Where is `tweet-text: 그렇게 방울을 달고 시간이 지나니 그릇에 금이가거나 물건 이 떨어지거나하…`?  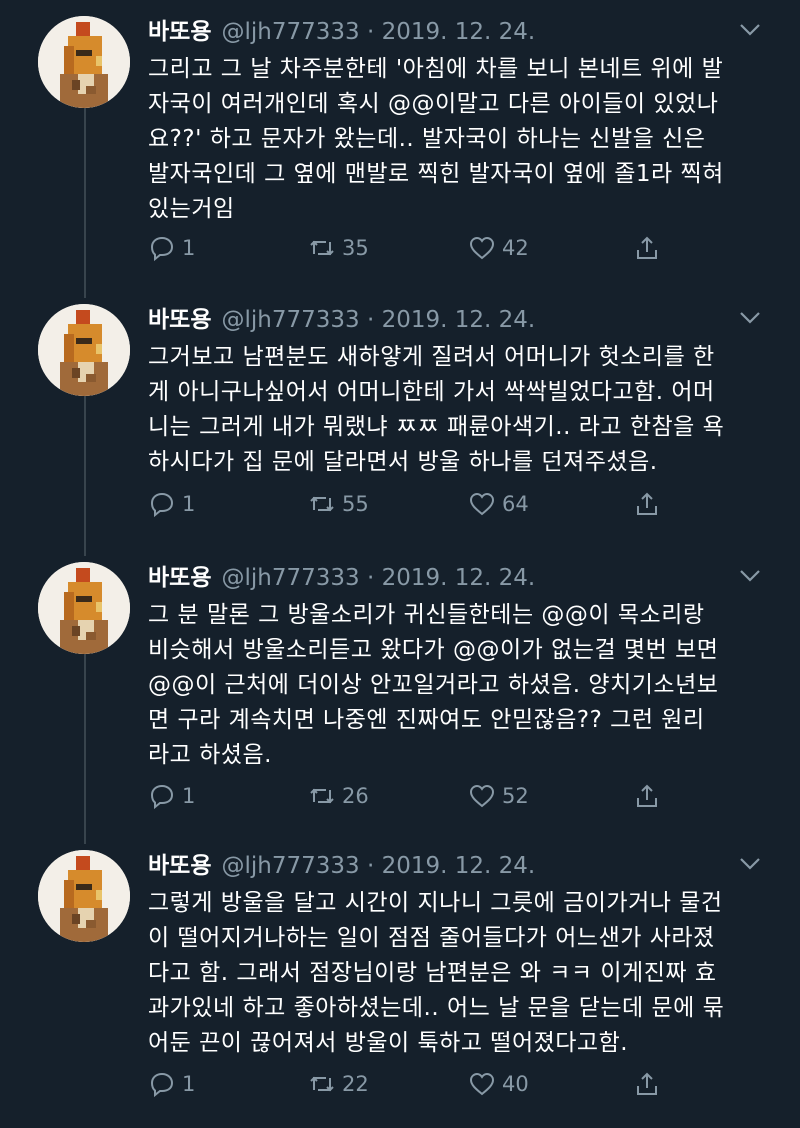
tweet-text: 그렇게 방울을 달고 시간이 지나니 그릇에 금이가거나 물건 이 떨어지거나하… is located at coordinates (436, 973).